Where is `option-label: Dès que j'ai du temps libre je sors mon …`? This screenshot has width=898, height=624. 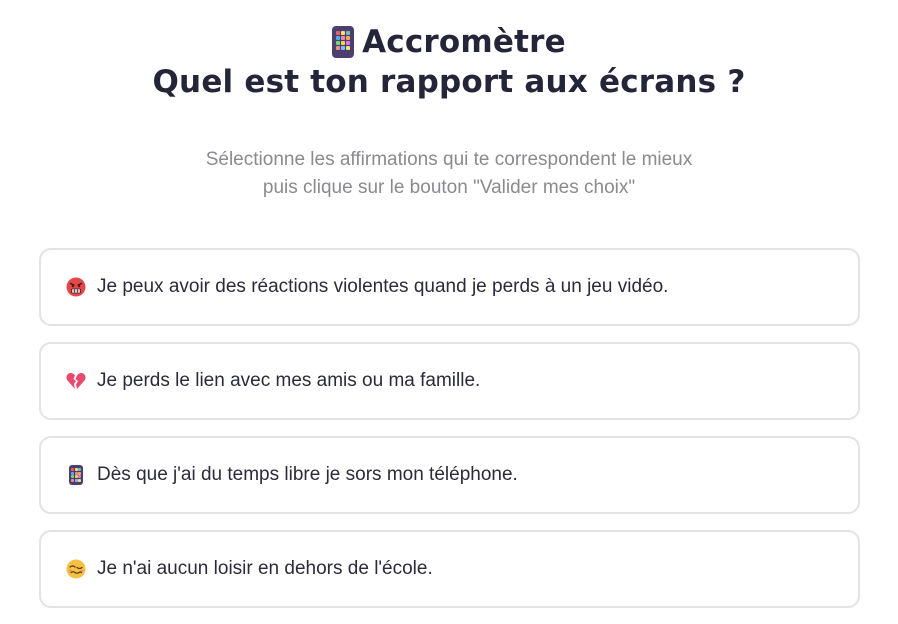
option-label: Dès que j'ai du temps libre je sors mon … is located at coordinates (307, 474).